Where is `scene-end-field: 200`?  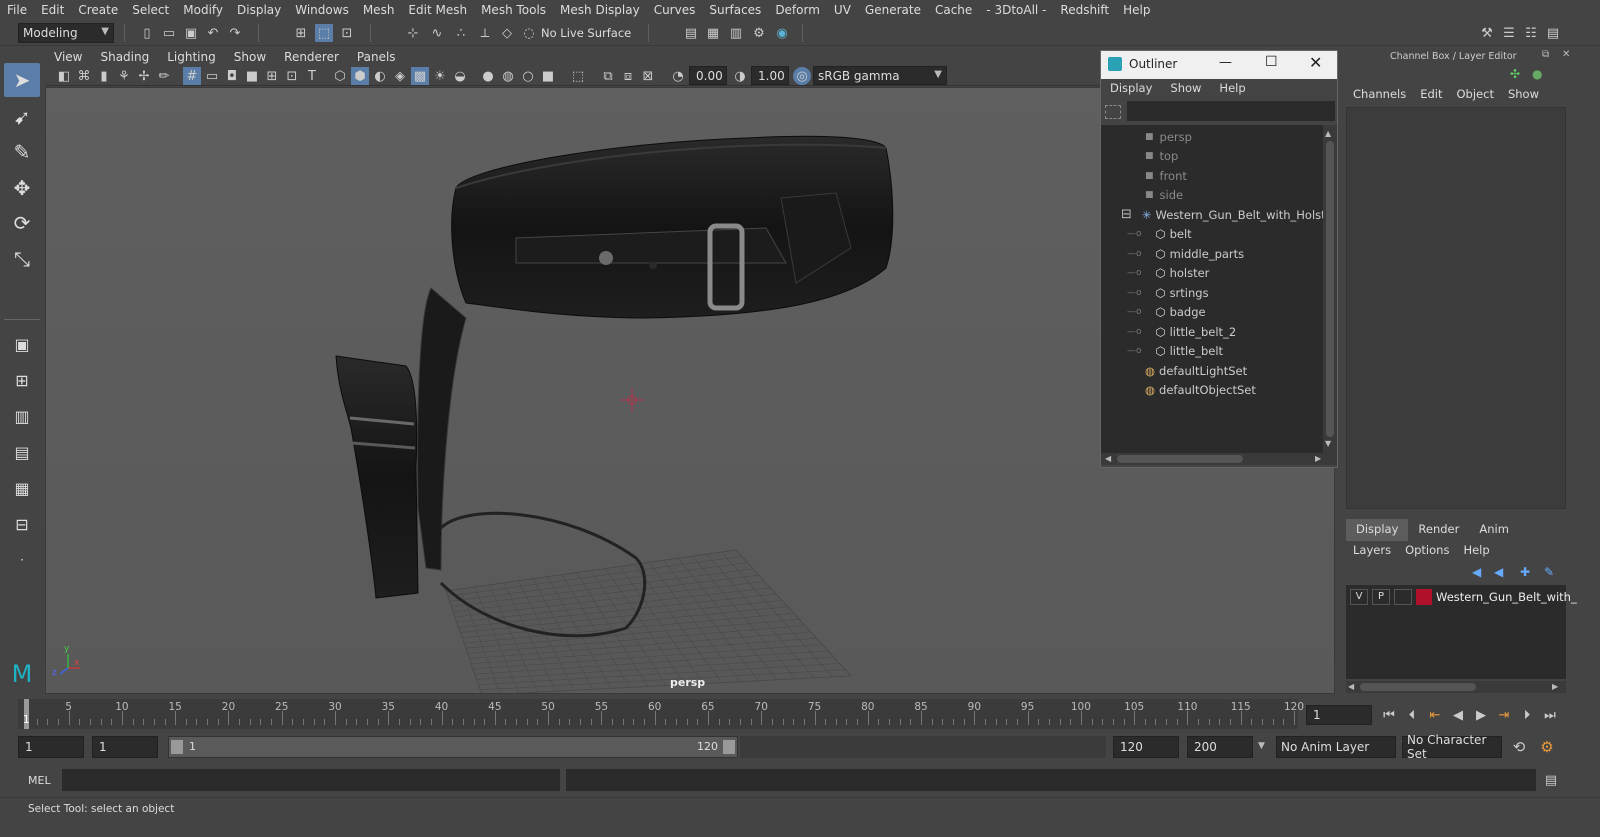 scene-end-field: 200 is located at coordinates (1220, 747).